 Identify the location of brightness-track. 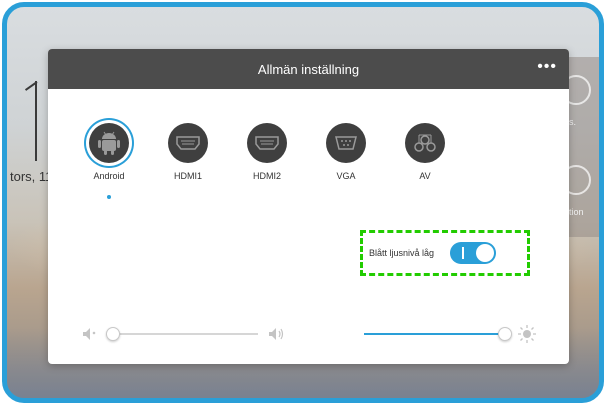
(435, 334).